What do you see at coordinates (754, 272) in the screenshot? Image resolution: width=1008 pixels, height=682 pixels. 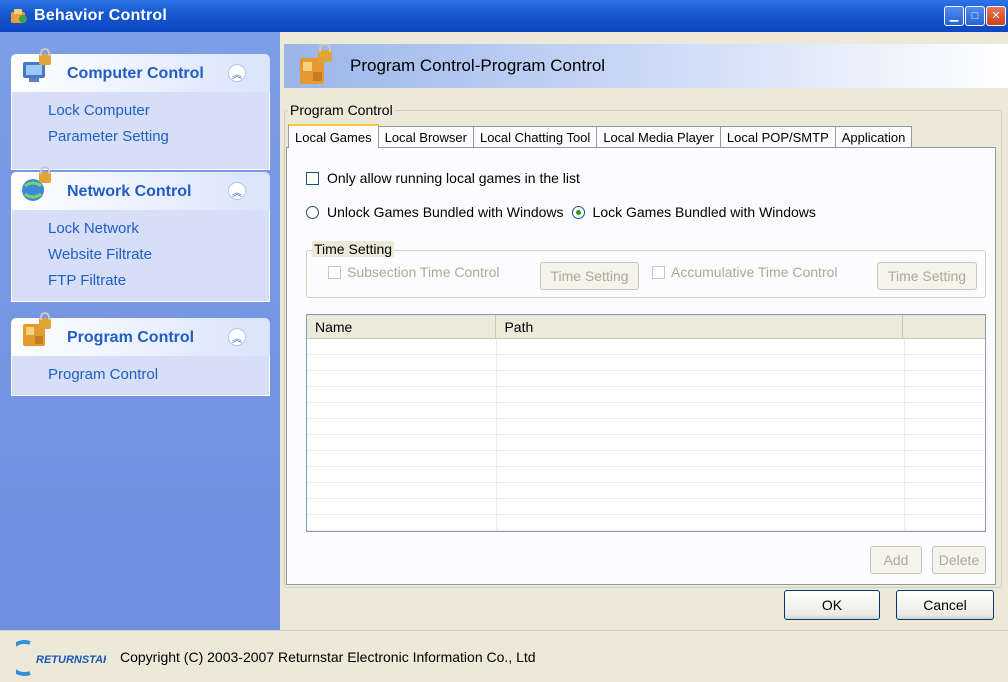 I see `accumulative-time-label: Accumulative Time Control` at bounding box center [754, 272].